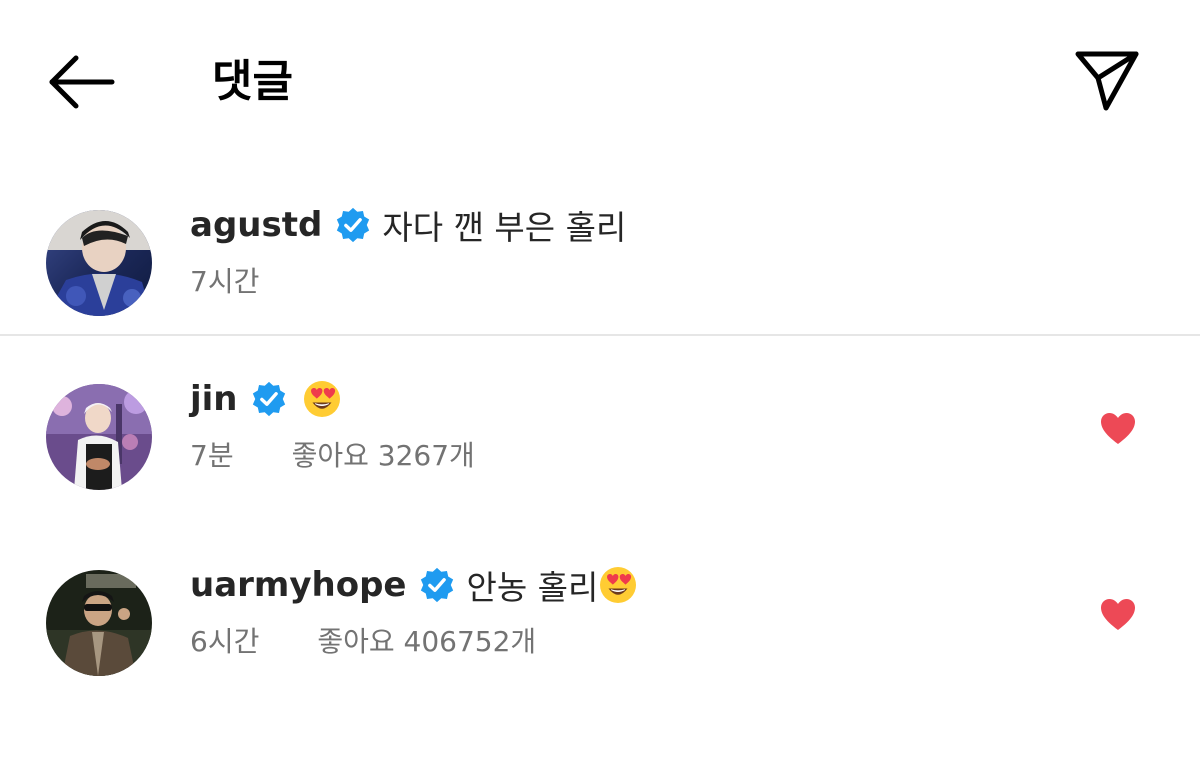  I want to click on comment-text: 자다 깬 부은 홀리, so click(504, 227).